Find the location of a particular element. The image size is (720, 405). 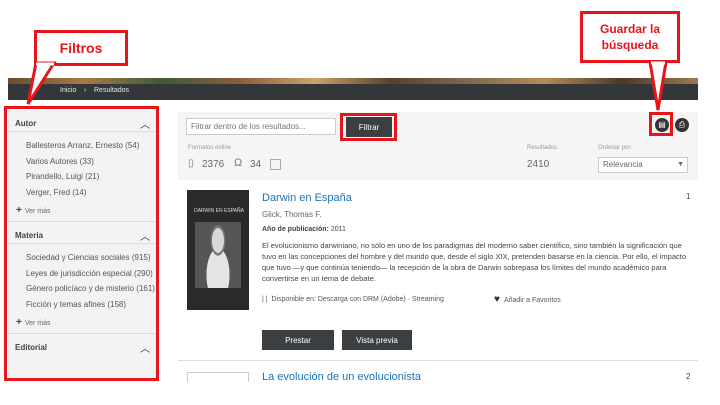

result-number: 2 is located at coordinates (688, 376).